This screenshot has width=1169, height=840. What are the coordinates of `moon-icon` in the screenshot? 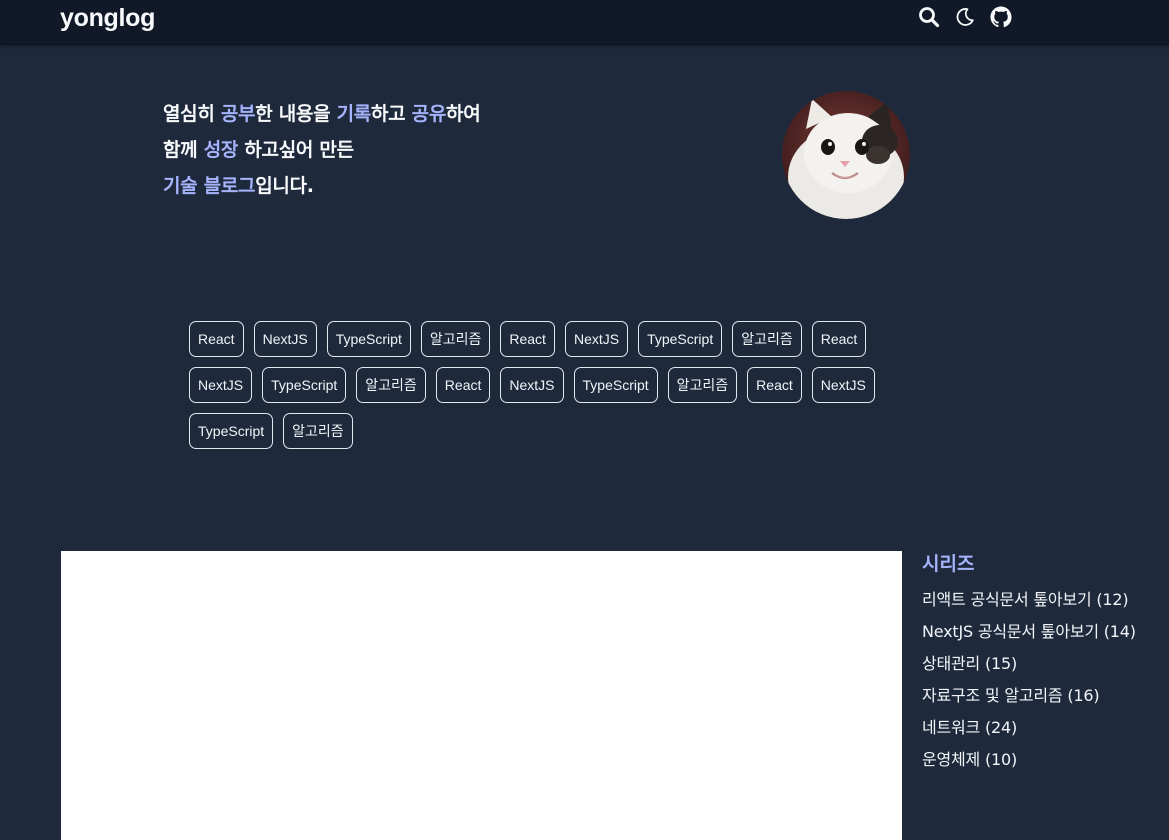 It's located at (965, 17).